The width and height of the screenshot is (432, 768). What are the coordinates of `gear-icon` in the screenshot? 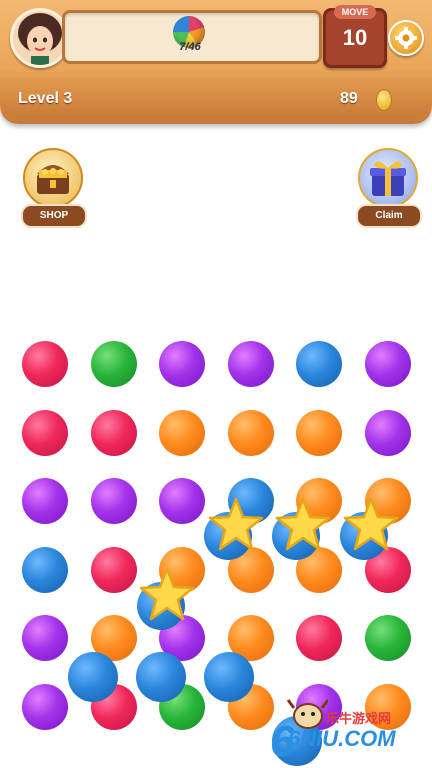 It's located at (406, 38).